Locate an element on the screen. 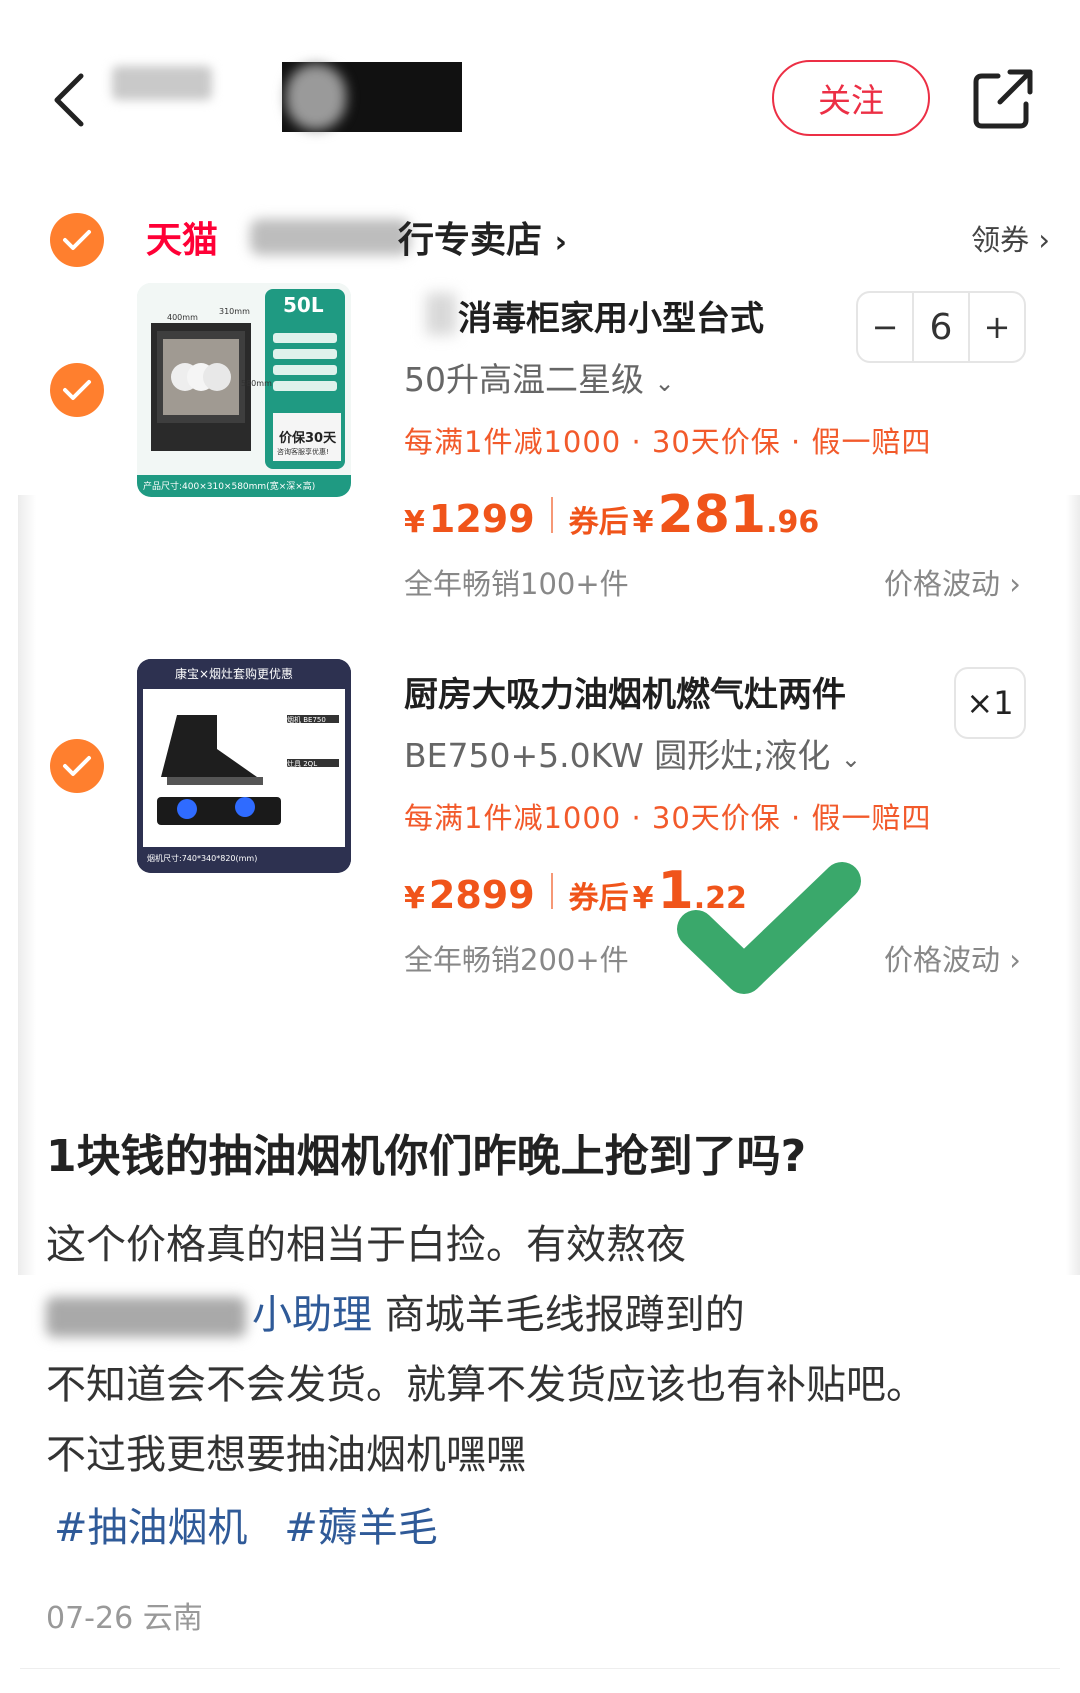  price-after-int: 281 is located at coordinates (712, 515).